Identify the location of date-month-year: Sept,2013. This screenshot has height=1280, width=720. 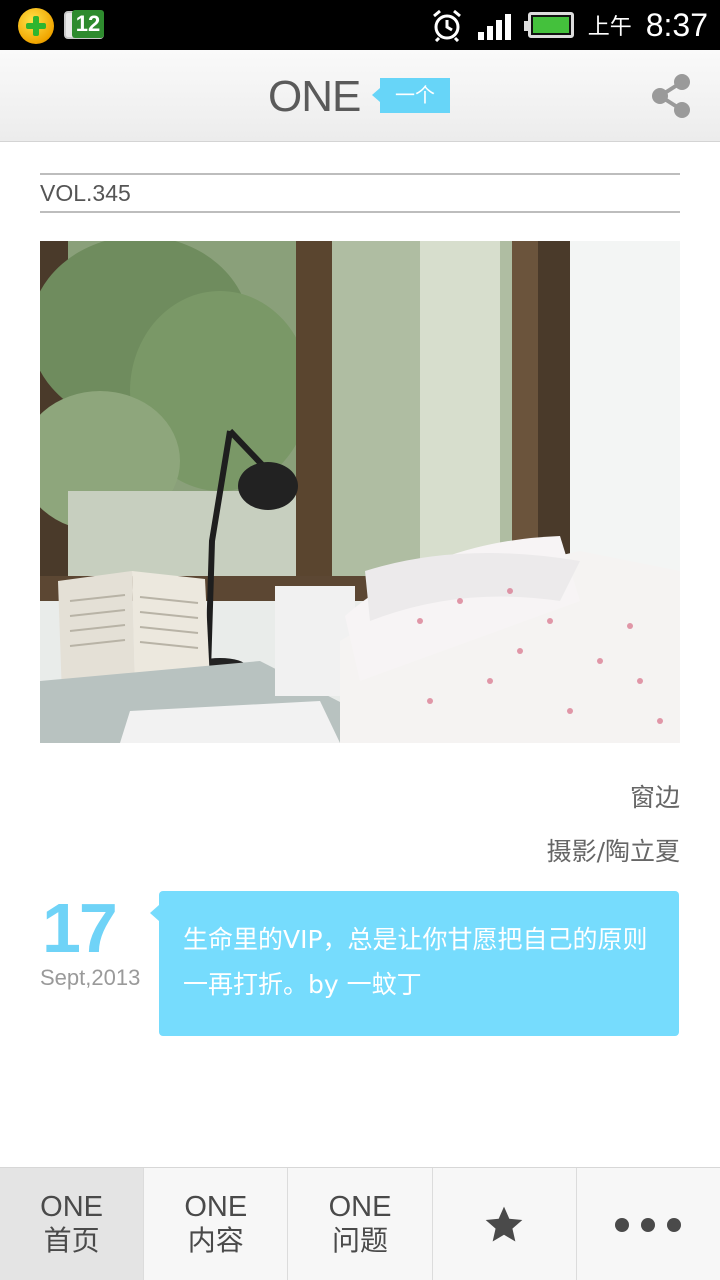
(90, 977).